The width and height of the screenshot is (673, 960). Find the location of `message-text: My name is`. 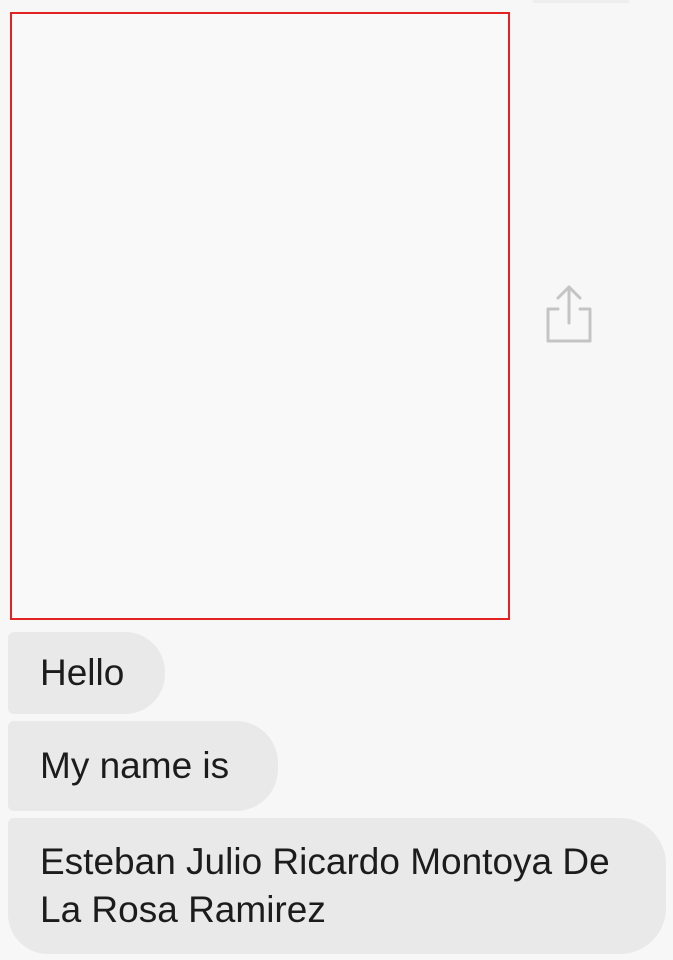

message-text: My name is is located at coordinates (135, 765).